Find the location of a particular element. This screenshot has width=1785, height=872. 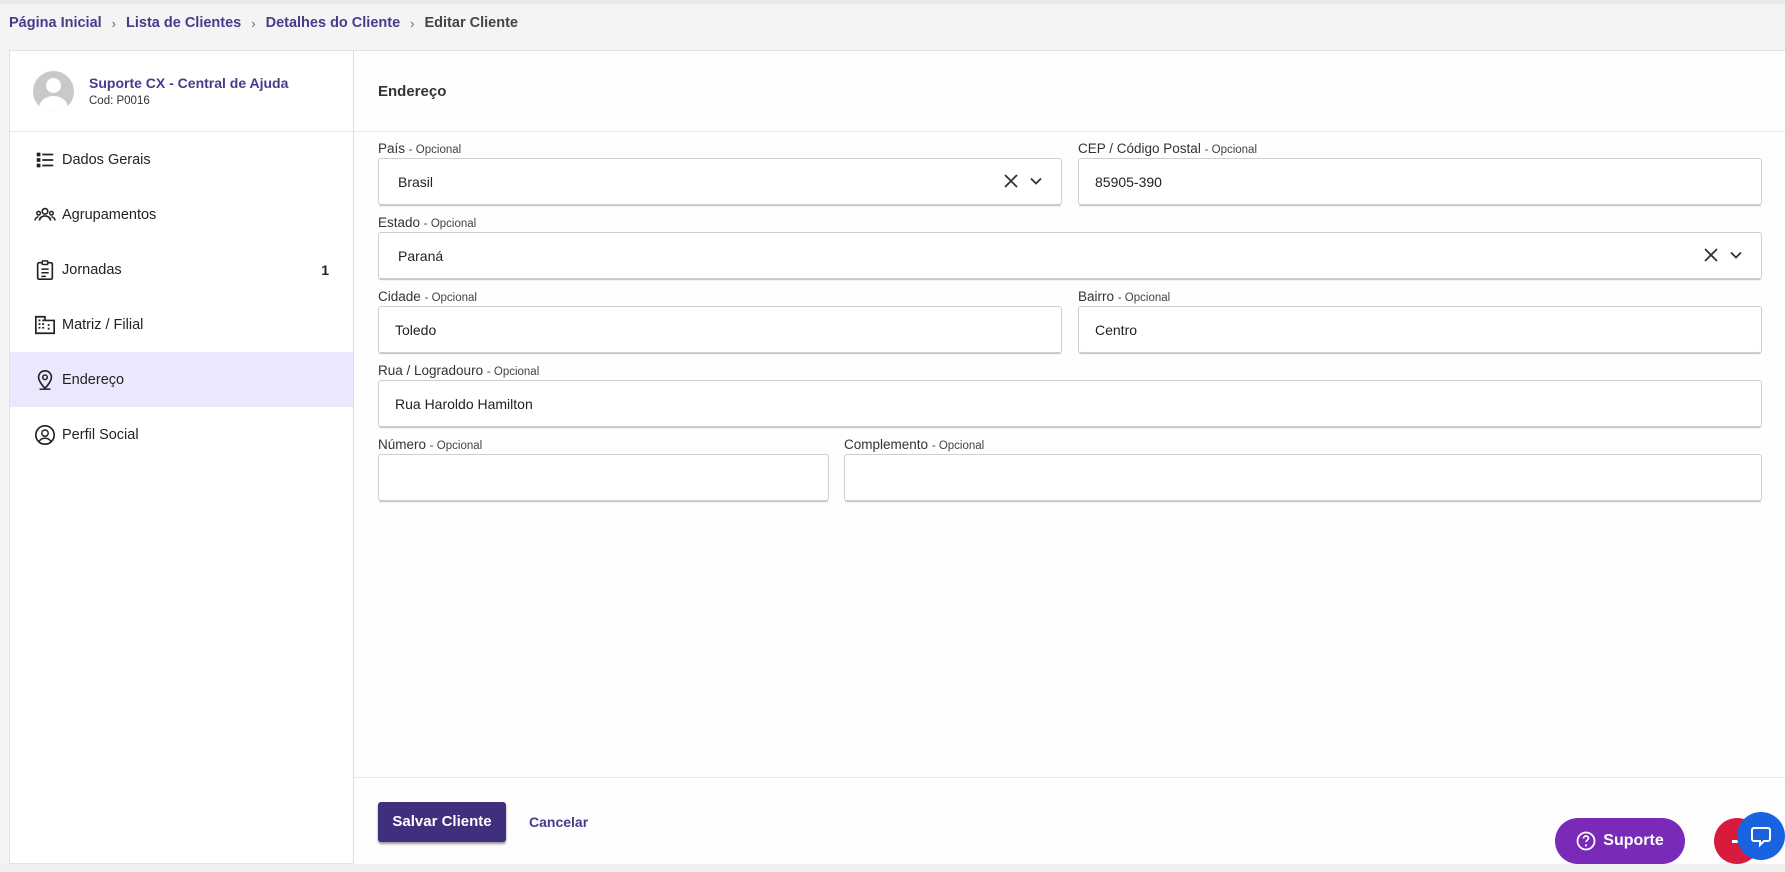

profile-name: Suporte CX - Central de Ajuda is located at coordinates (189, 83).